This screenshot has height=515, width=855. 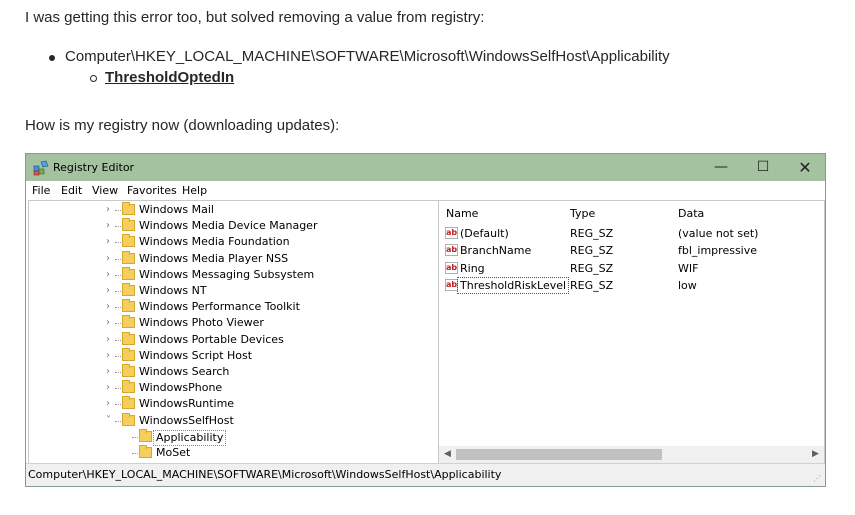 What do you see at coordinates (228, 226) in the screenshot?
I see `tree-item-label: Windows Media Device Manager` at bounding box center [228, 226].